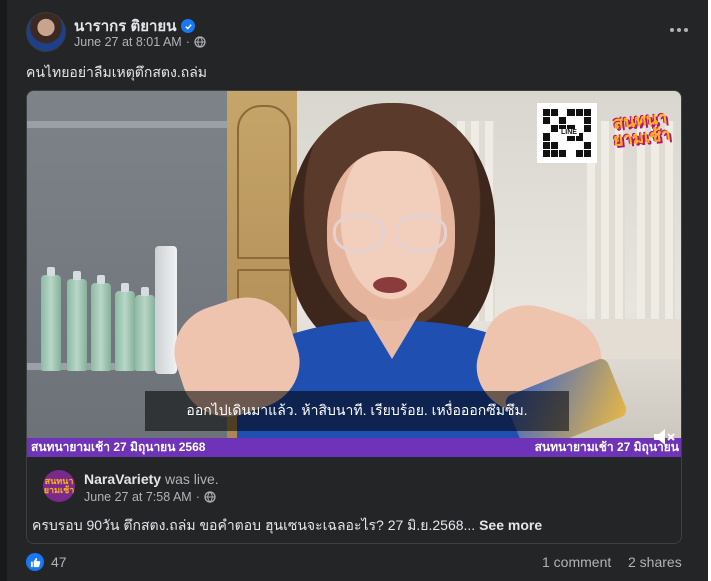 The width and height of the screenshot is (711, 581). I want to click on show-logo-text: สนทนา ยามเช้า, so click(642, 129).